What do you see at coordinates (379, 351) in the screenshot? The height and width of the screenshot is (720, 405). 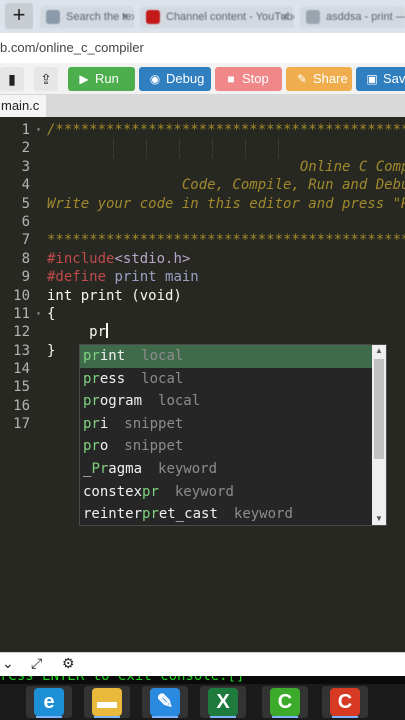 I see `scroll-up-icon: ▲` at bounding box center [379, 351].